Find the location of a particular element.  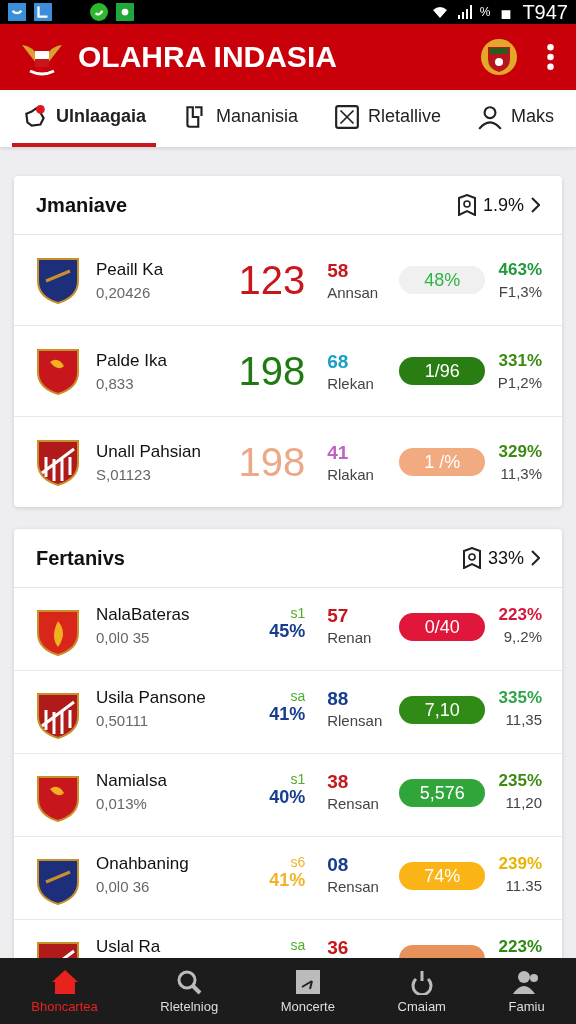

person-icon is located at coordinates (489, 116).